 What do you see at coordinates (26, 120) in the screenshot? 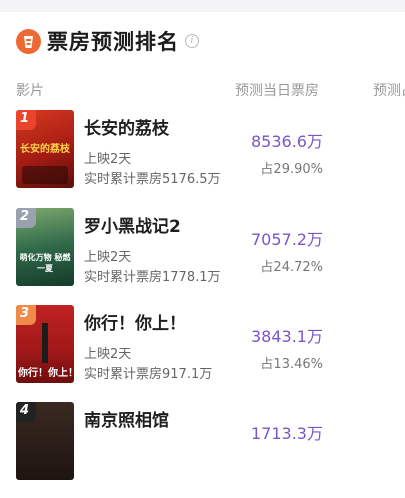
I see `rank-badge: 1` at bounding box center [26, 120].